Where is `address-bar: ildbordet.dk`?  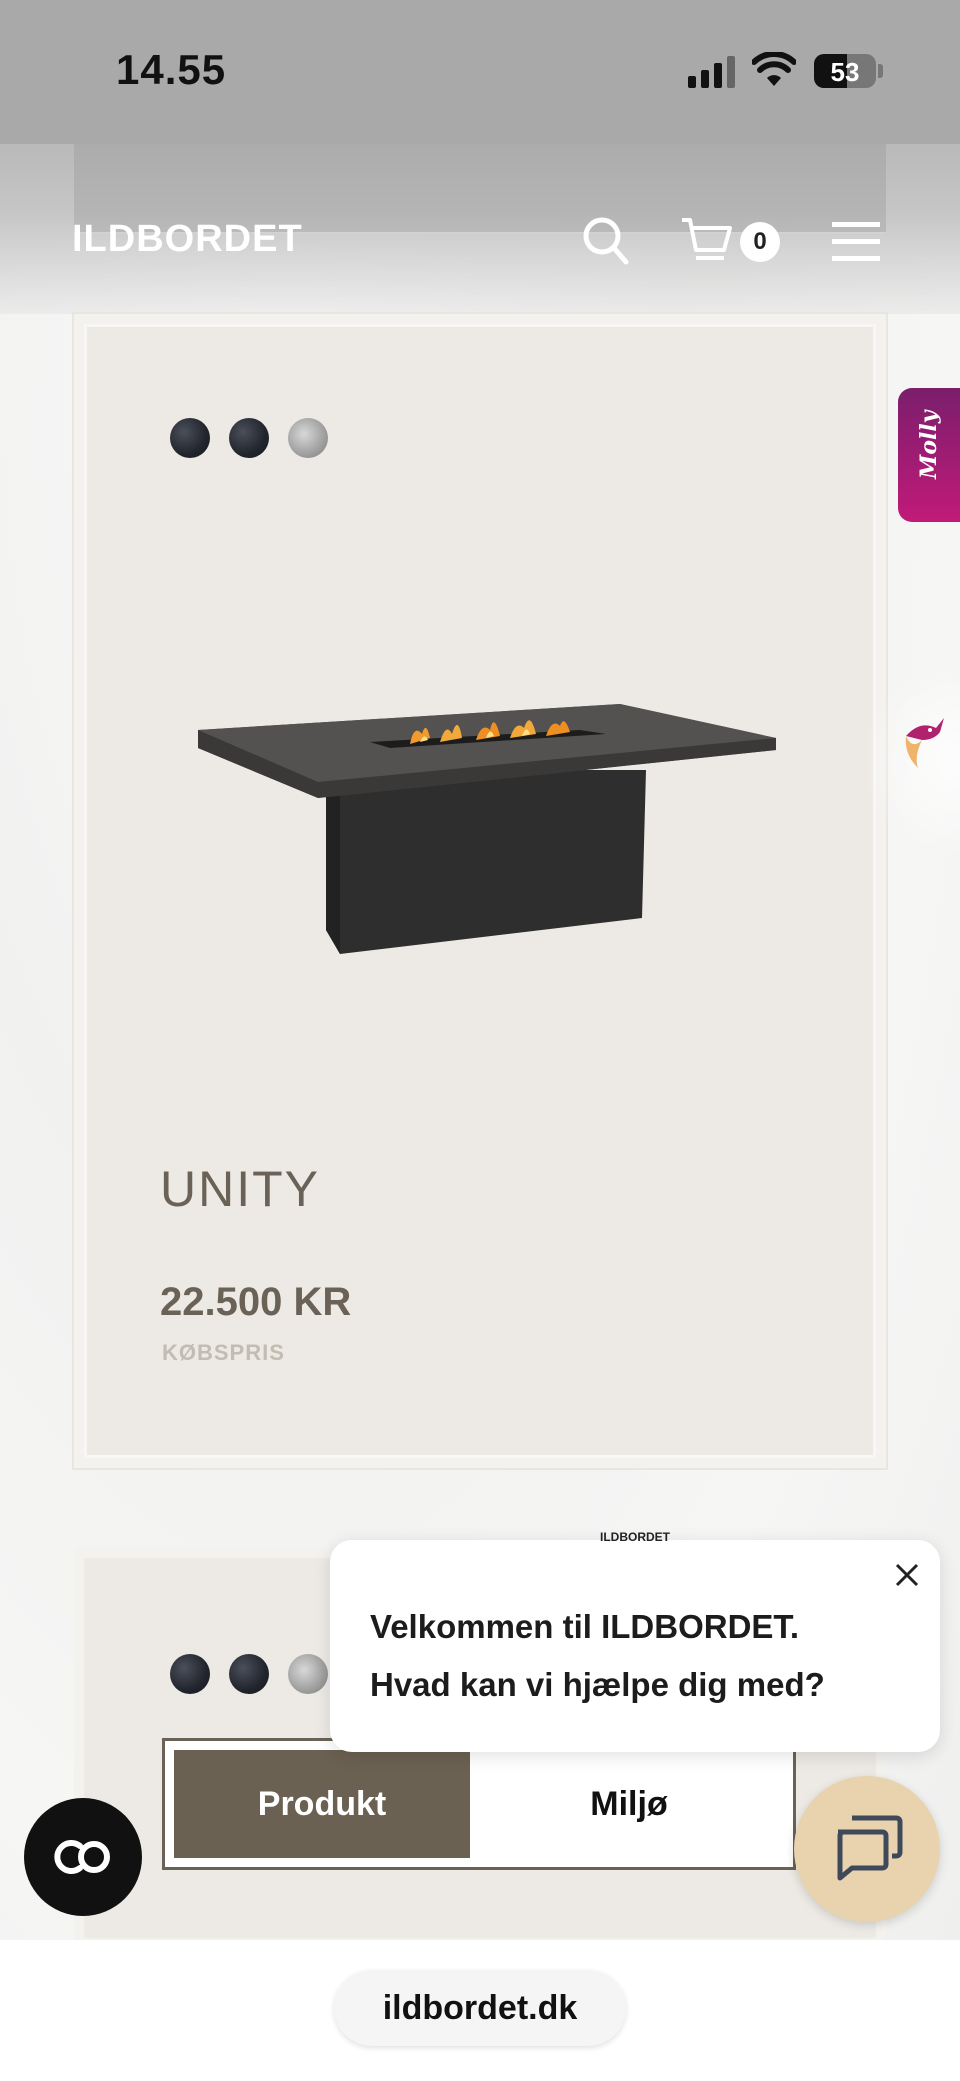 address-bar: ildbordet.dk is located at coordinates (480, 2008).